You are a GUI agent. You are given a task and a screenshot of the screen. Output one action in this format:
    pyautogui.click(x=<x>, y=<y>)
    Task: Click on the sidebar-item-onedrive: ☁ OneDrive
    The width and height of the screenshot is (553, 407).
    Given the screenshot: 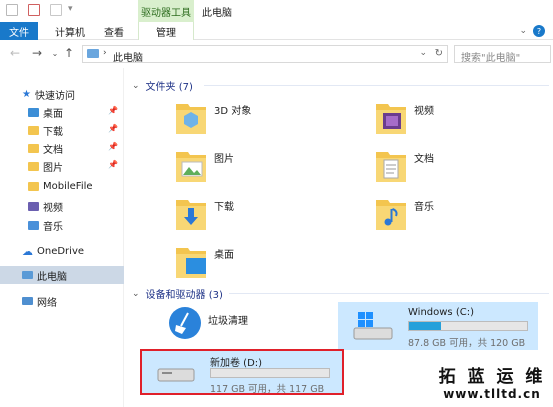 What is the action you would take?
    pyautogui.click(x=62, y=251)
    